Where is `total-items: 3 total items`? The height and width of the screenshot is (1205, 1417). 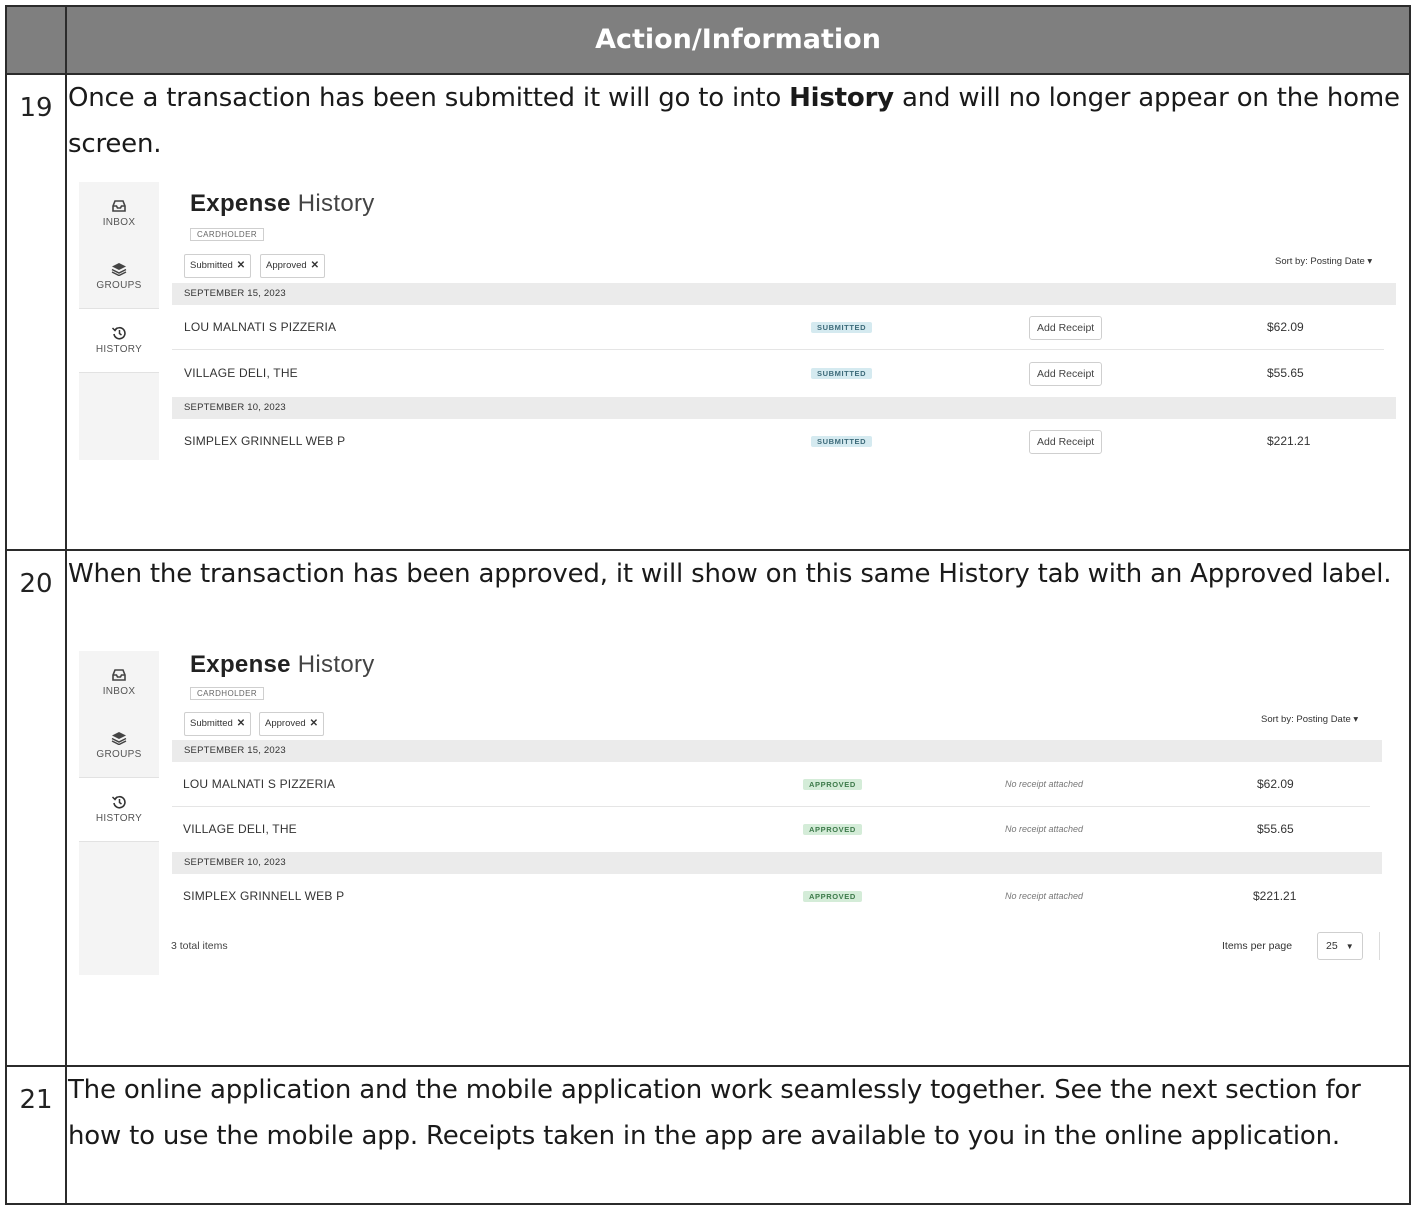
total-items: 3 total items is located at coordinates (199, 946).